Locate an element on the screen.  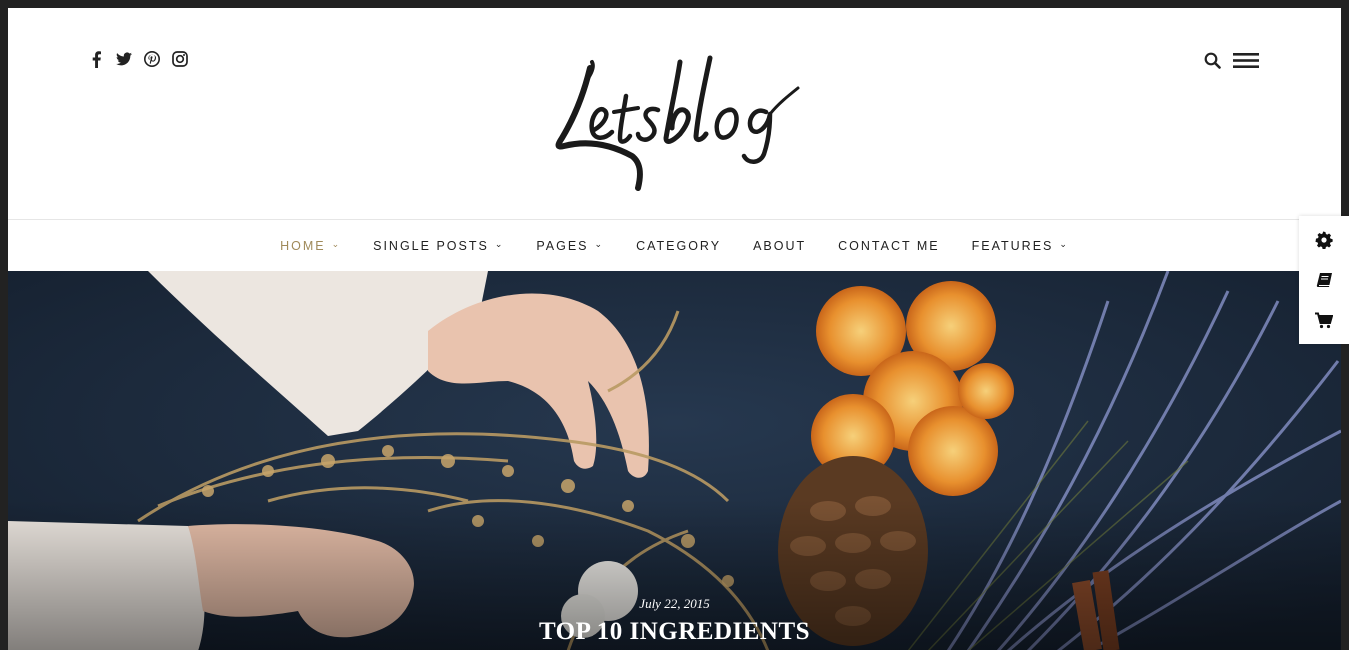
nav-item-label: CONTACT ME is located at coordinates (889, 245).